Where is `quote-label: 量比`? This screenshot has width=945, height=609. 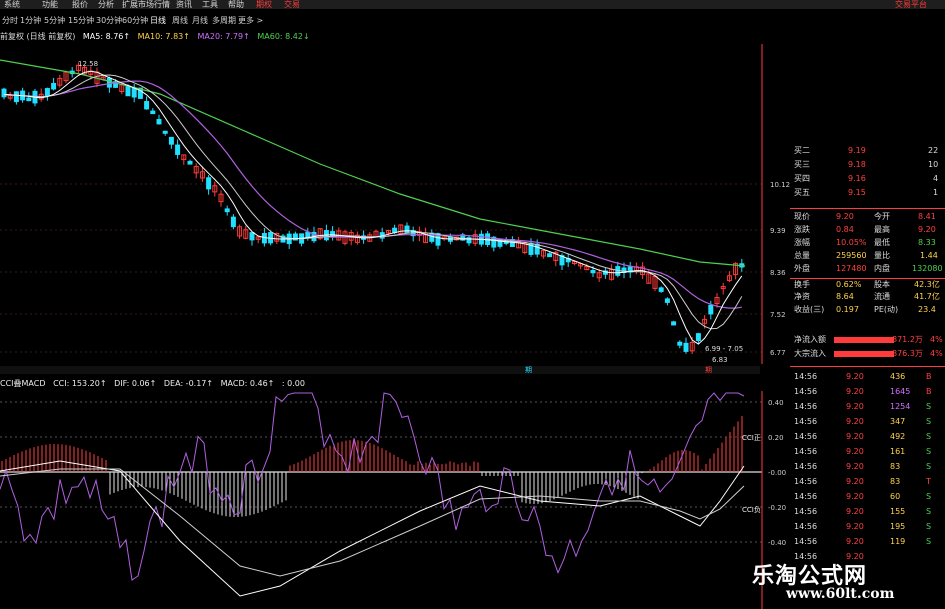
quote-label: 量比 is located at coordinates (882, 255).